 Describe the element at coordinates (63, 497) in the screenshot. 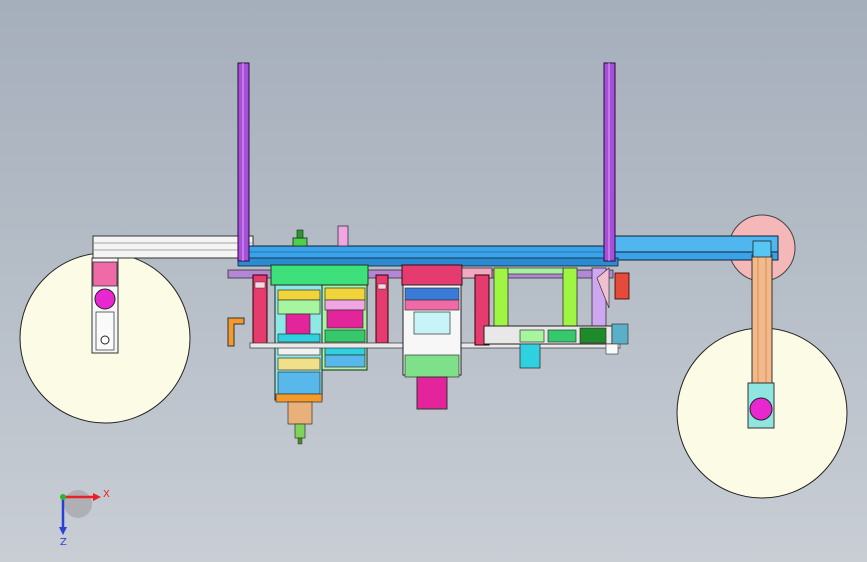

I see `y-axis-dot` at that location.